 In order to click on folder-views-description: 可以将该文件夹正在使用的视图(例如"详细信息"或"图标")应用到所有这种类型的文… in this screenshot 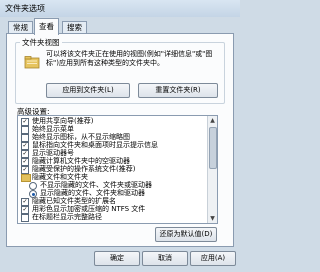, I will do `click(129, 58)`.